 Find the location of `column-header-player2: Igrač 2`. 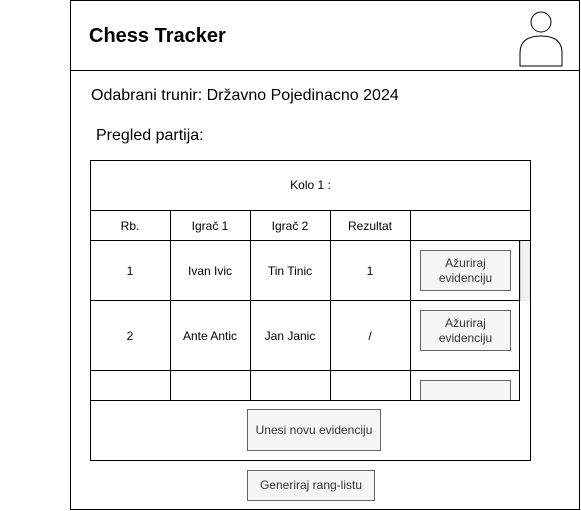

column-header-player2: Igrač 2 is located at coordinates (290, 226).